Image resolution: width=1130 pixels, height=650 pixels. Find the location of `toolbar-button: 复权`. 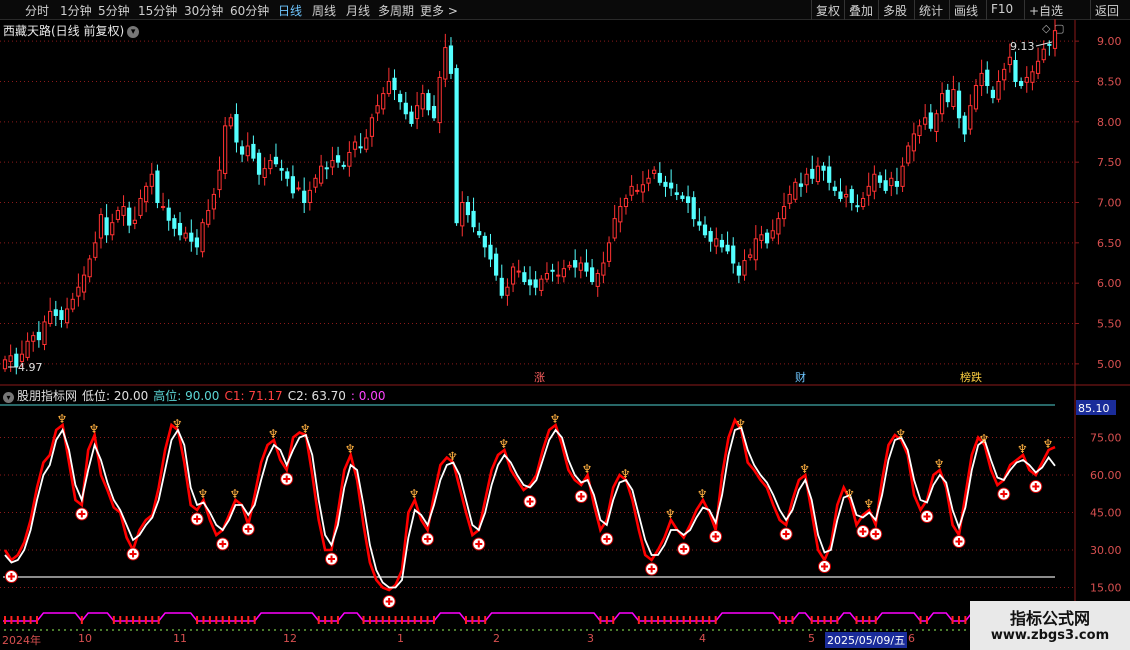

toolbar-button: 复权 is located at coordinates (828, 10).